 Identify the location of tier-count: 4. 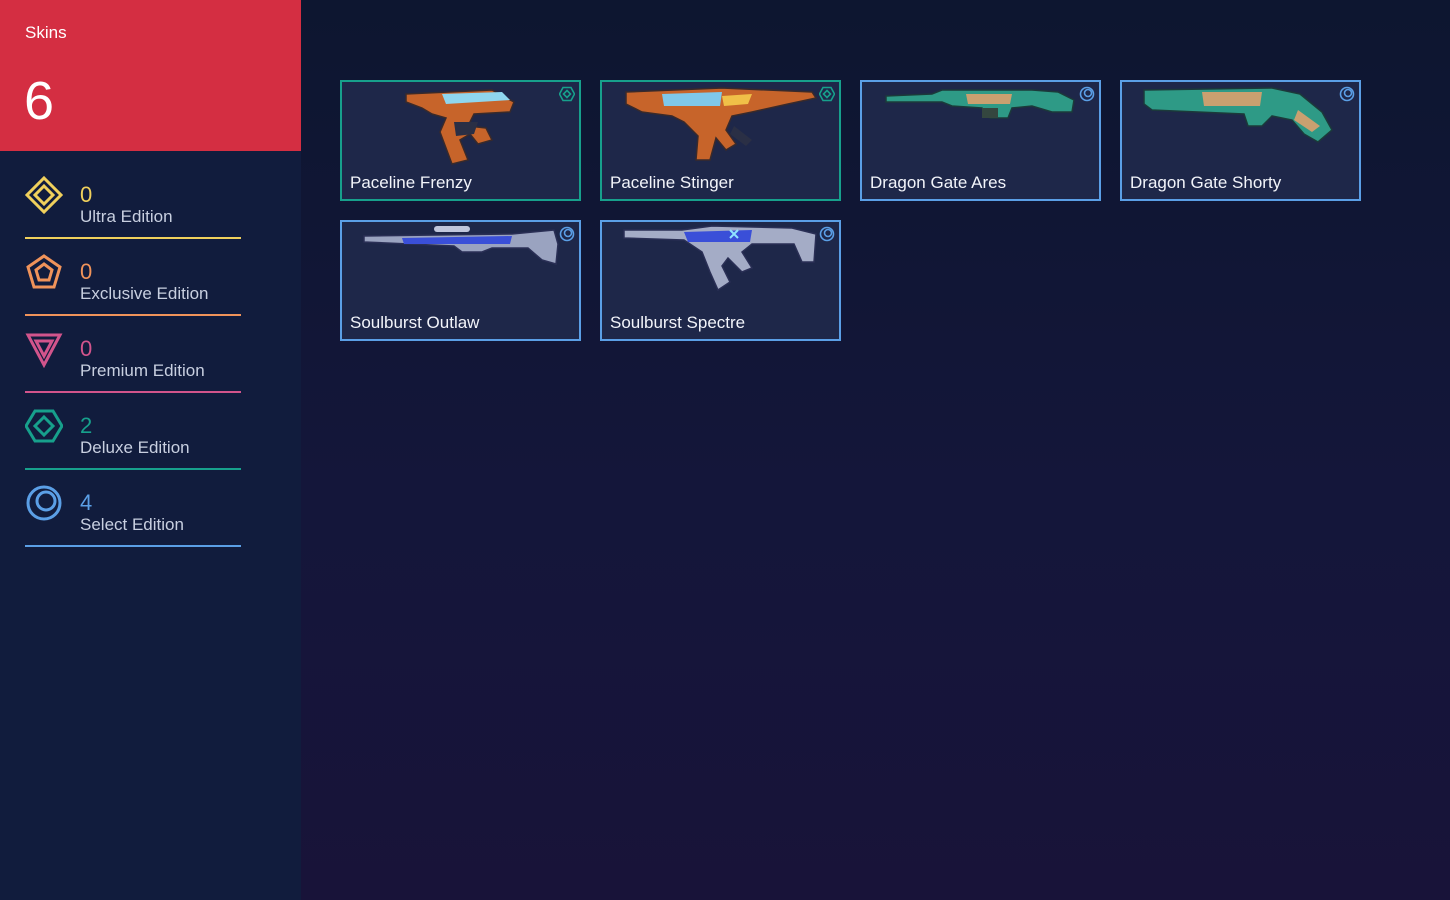
(86, 502).